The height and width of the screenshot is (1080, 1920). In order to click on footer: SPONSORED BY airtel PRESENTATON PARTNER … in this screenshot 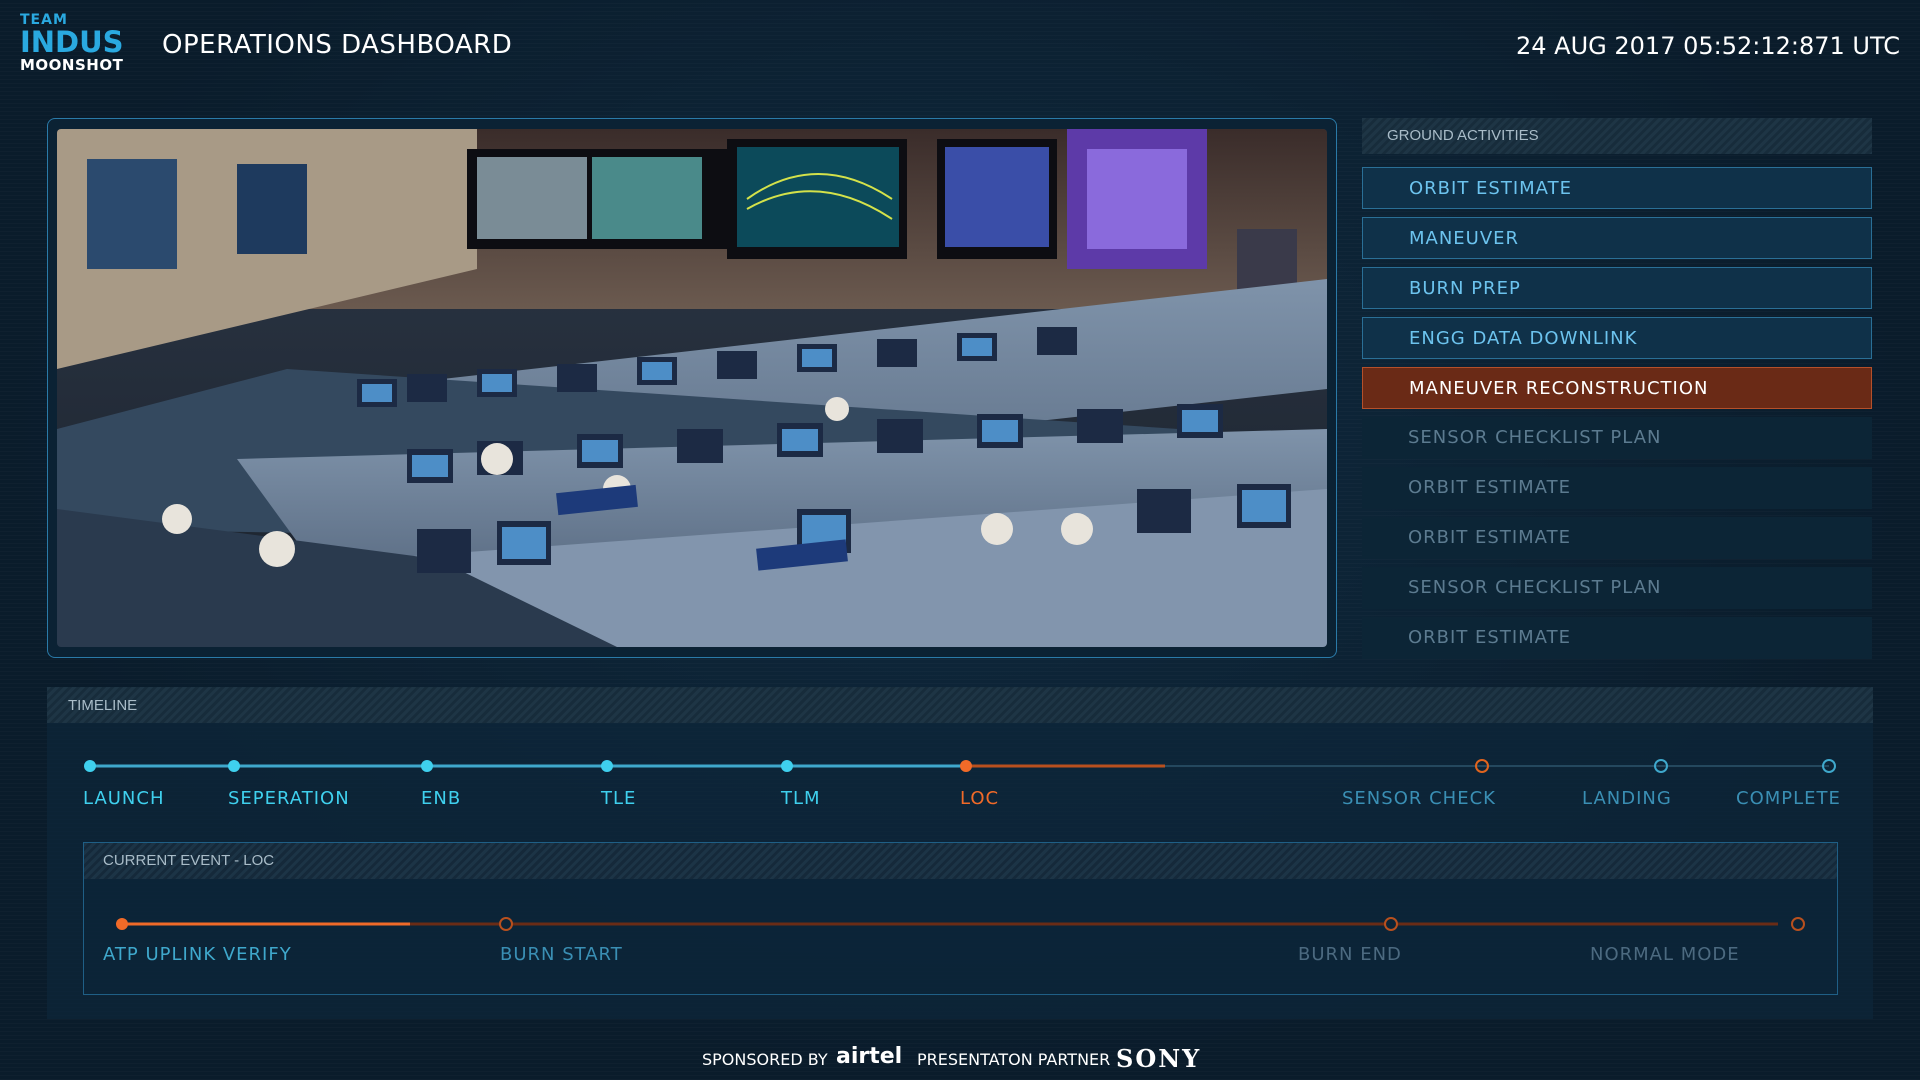, I will do `click(960, 1060)`.